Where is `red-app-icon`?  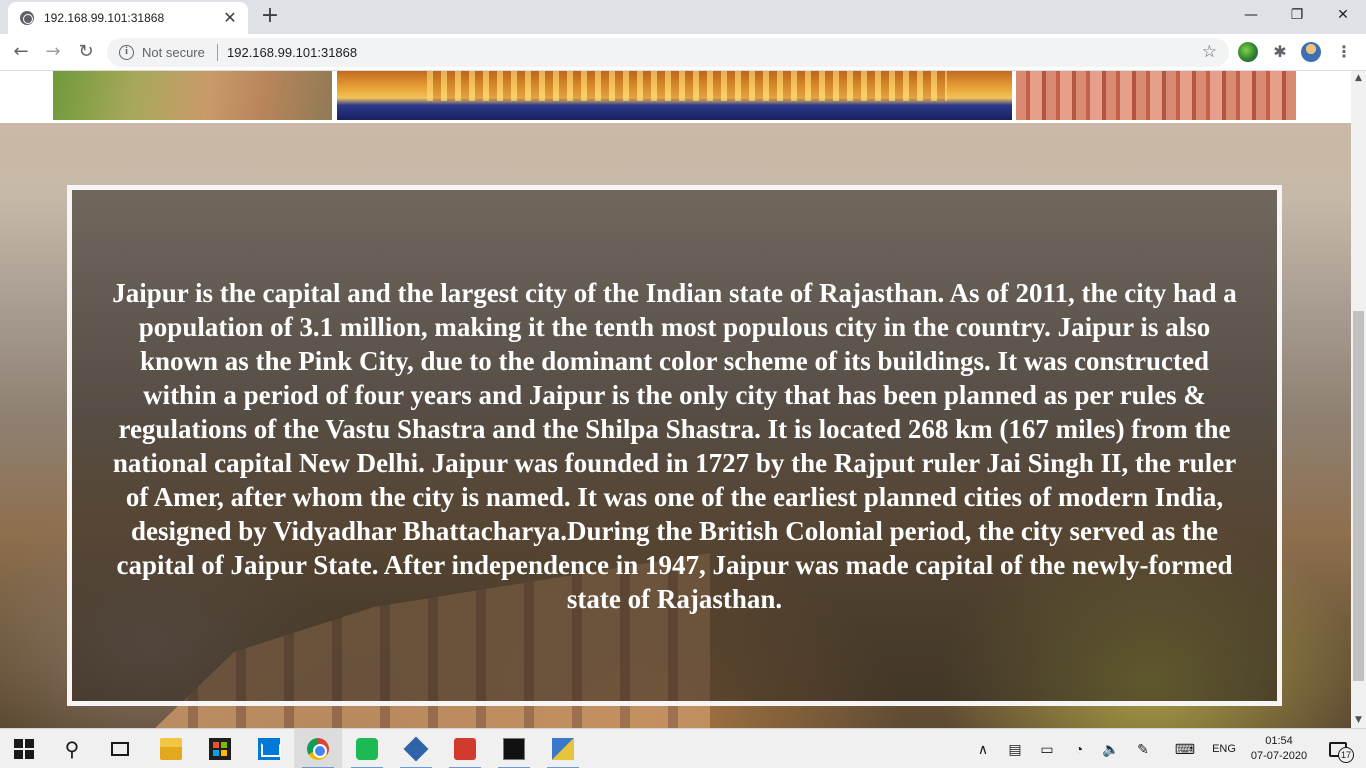 red-app-icon is located at coordinates (465, 749).